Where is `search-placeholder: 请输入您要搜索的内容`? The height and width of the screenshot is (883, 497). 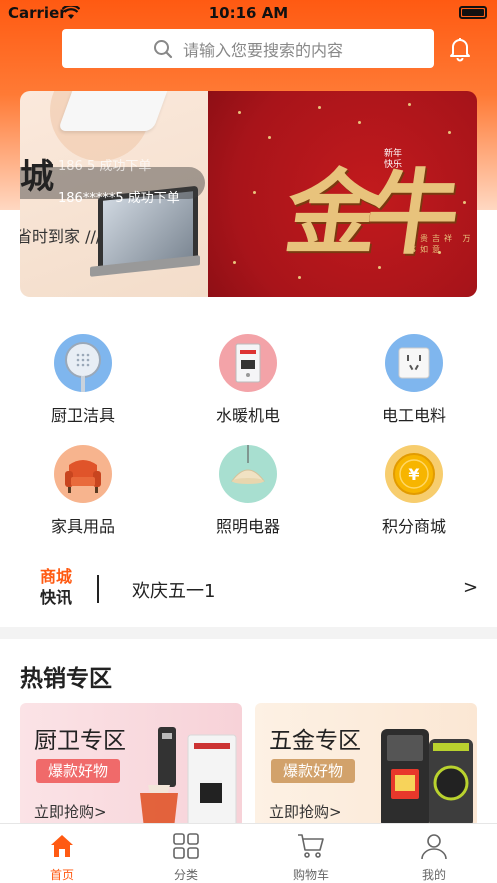 search-placeholder: 请输入您要搜索的内容 is located at coordinates (262, 50).